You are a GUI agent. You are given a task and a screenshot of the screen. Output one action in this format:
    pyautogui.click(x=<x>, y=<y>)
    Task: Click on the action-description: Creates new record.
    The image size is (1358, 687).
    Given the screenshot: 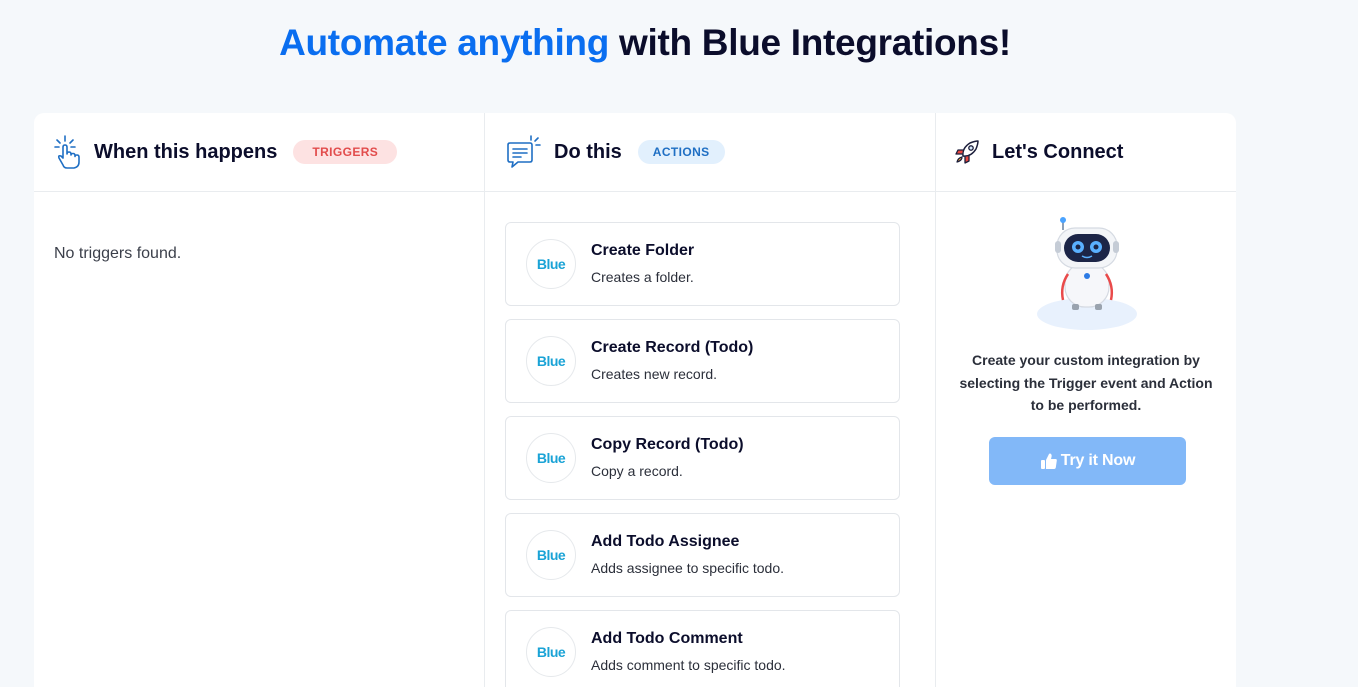 What is the action you would take?
    pyautogui.click(x=654, y=373)
    